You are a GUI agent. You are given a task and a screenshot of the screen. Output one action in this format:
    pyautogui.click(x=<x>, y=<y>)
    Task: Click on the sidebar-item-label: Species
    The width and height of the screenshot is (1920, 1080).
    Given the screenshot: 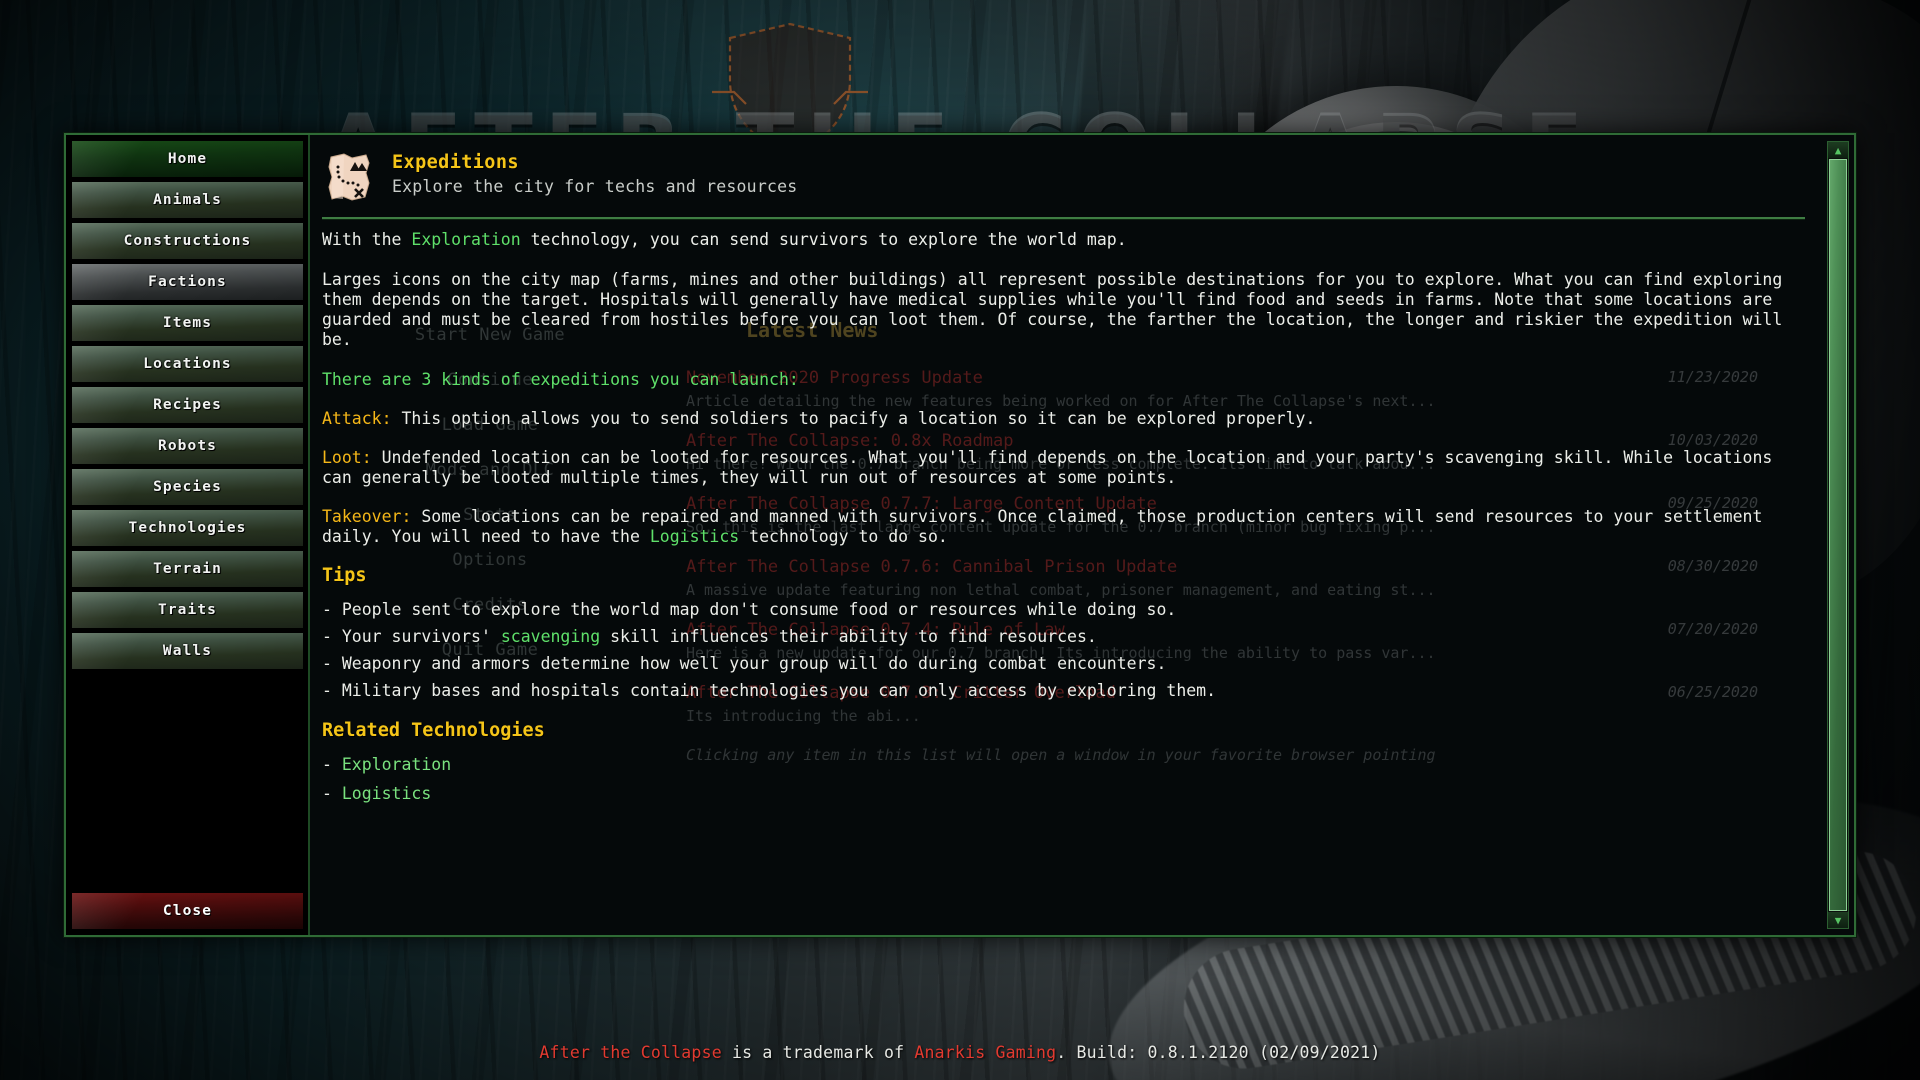 What is the action you would take?
    pyautogui.click(x=187, y=487)
    